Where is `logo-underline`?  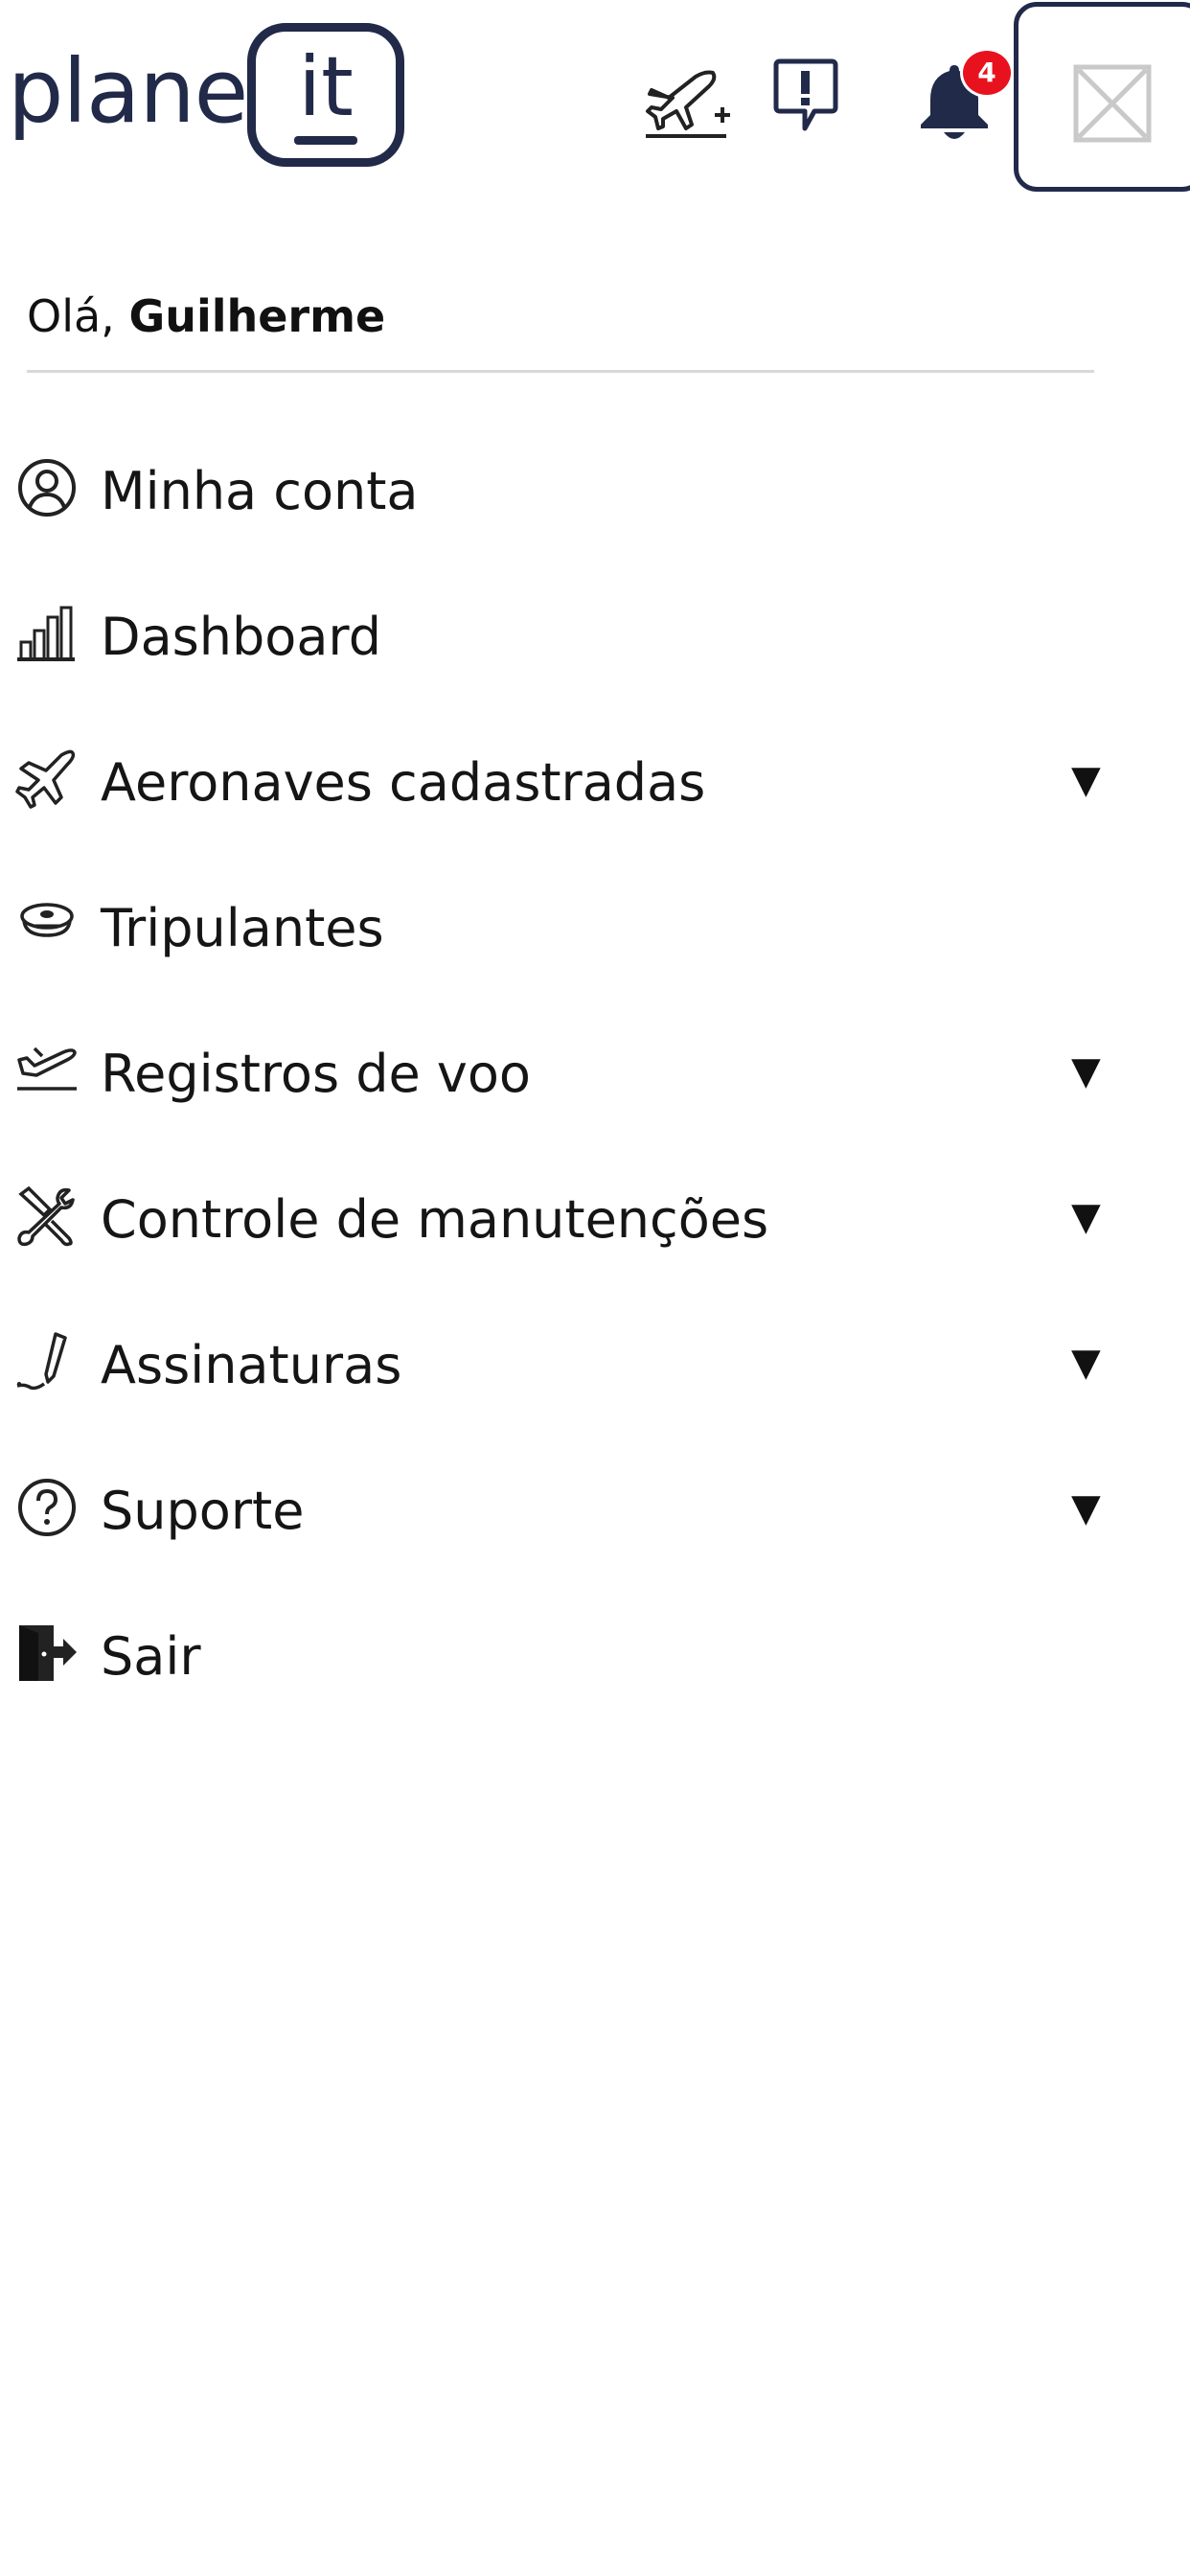
logo-underline is located at coordinates (326, 140).